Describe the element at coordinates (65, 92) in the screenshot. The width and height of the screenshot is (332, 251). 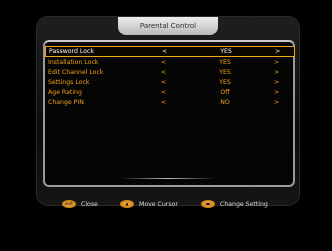
I see `menu-item-label: Age Rating` at that location.